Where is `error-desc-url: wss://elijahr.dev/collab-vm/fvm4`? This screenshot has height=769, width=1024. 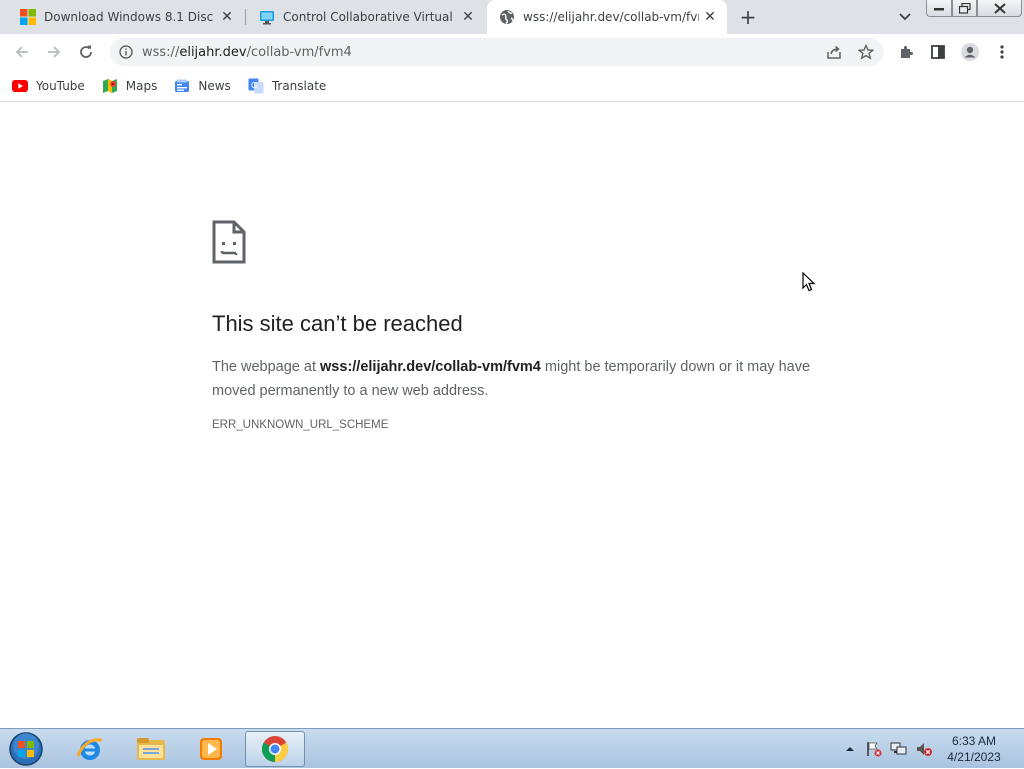 error-desc-url: wss://elijahr.dev/collab-vm/fvm4 is located at coordinates (430, 367).